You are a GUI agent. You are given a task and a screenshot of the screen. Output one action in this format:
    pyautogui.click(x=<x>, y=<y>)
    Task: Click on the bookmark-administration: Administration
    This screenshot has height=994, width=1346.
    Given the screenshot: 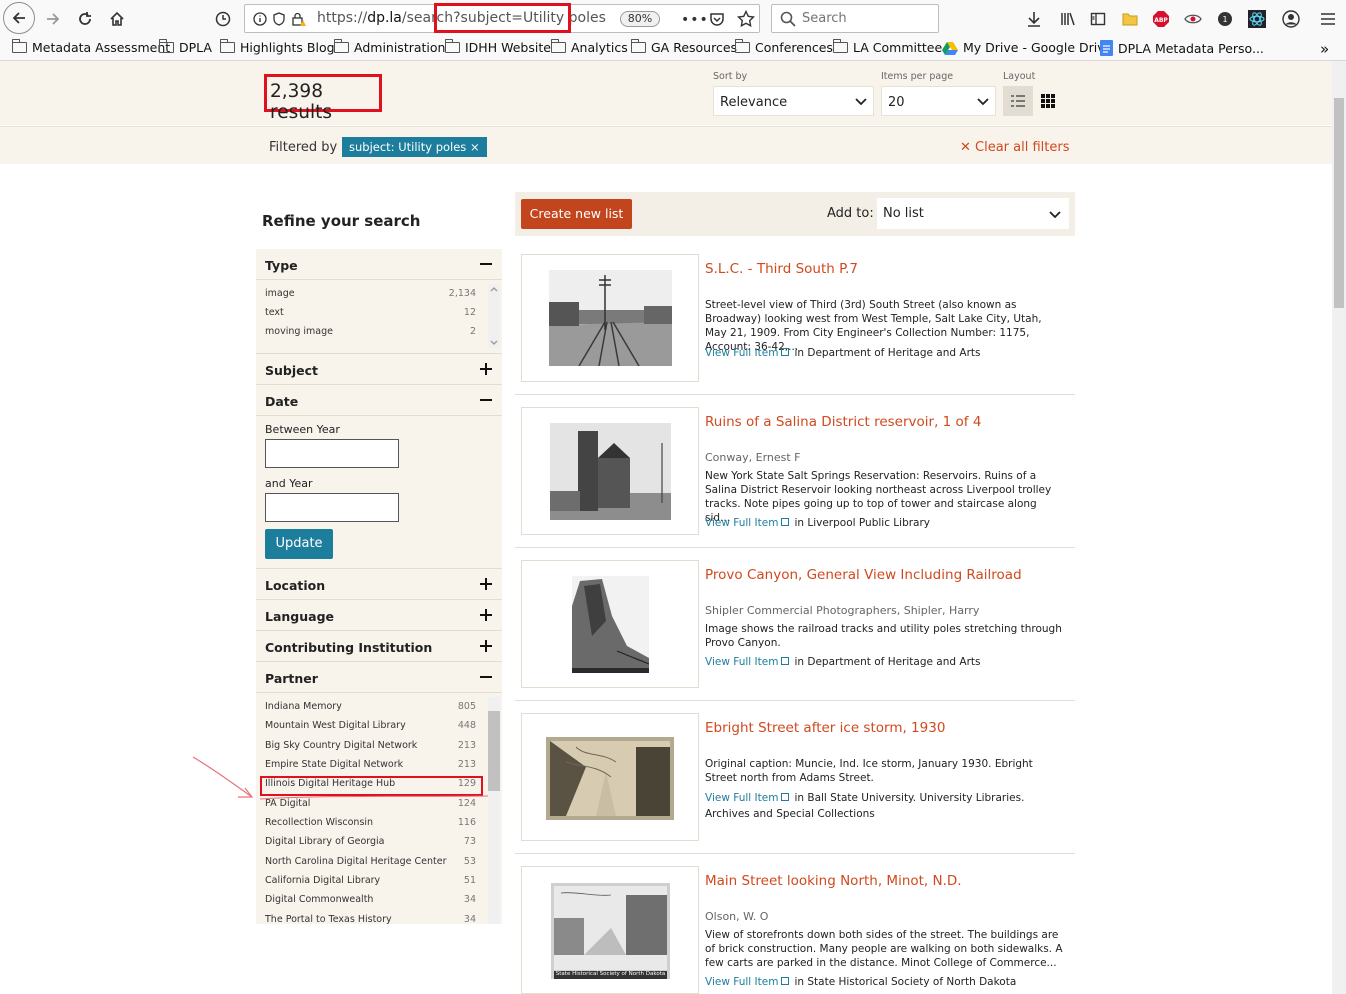 What is the action you would take?
    pyautogui.click(x=389, y=47)
    